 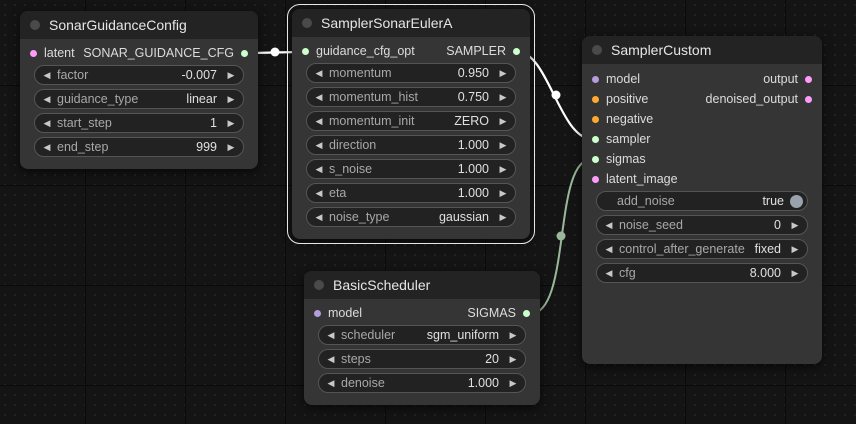 What do you see at coordinates (33, 53) in the screenshot?
I see `latent-slot-icon` at bounding box center [33, 53].